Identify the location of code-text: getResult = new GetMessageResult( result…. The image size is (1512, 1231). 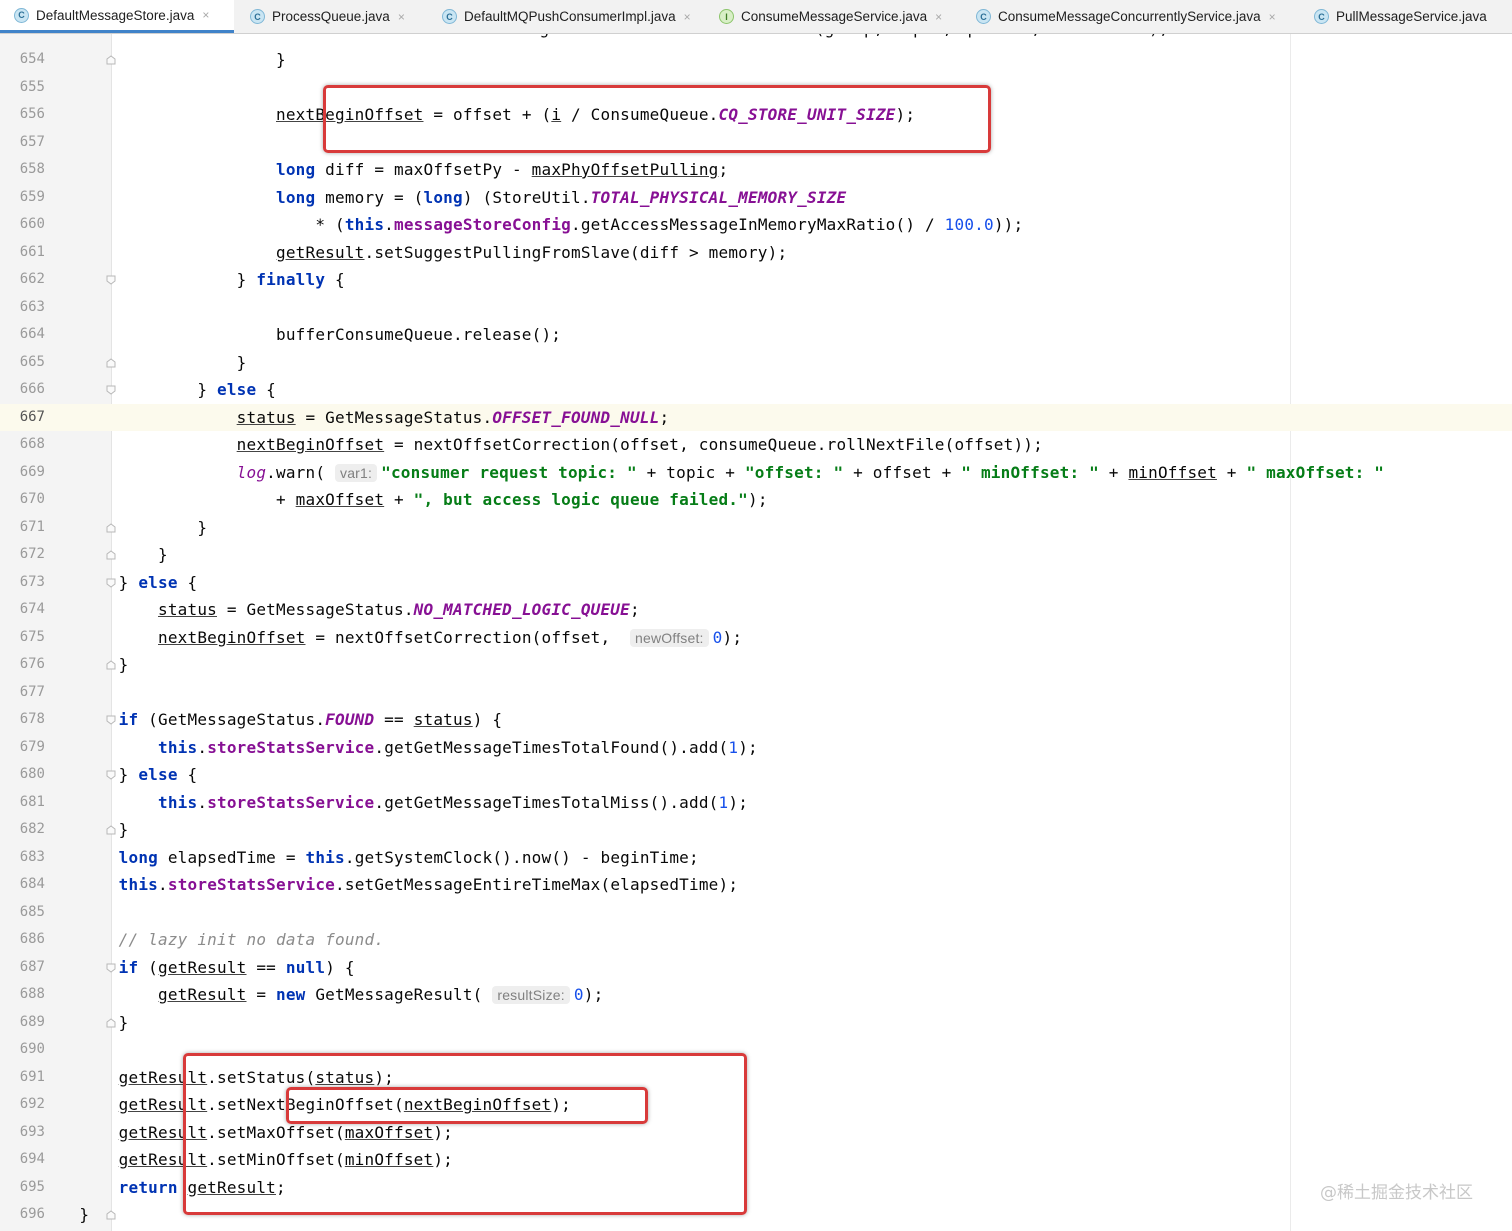
(321, 995).